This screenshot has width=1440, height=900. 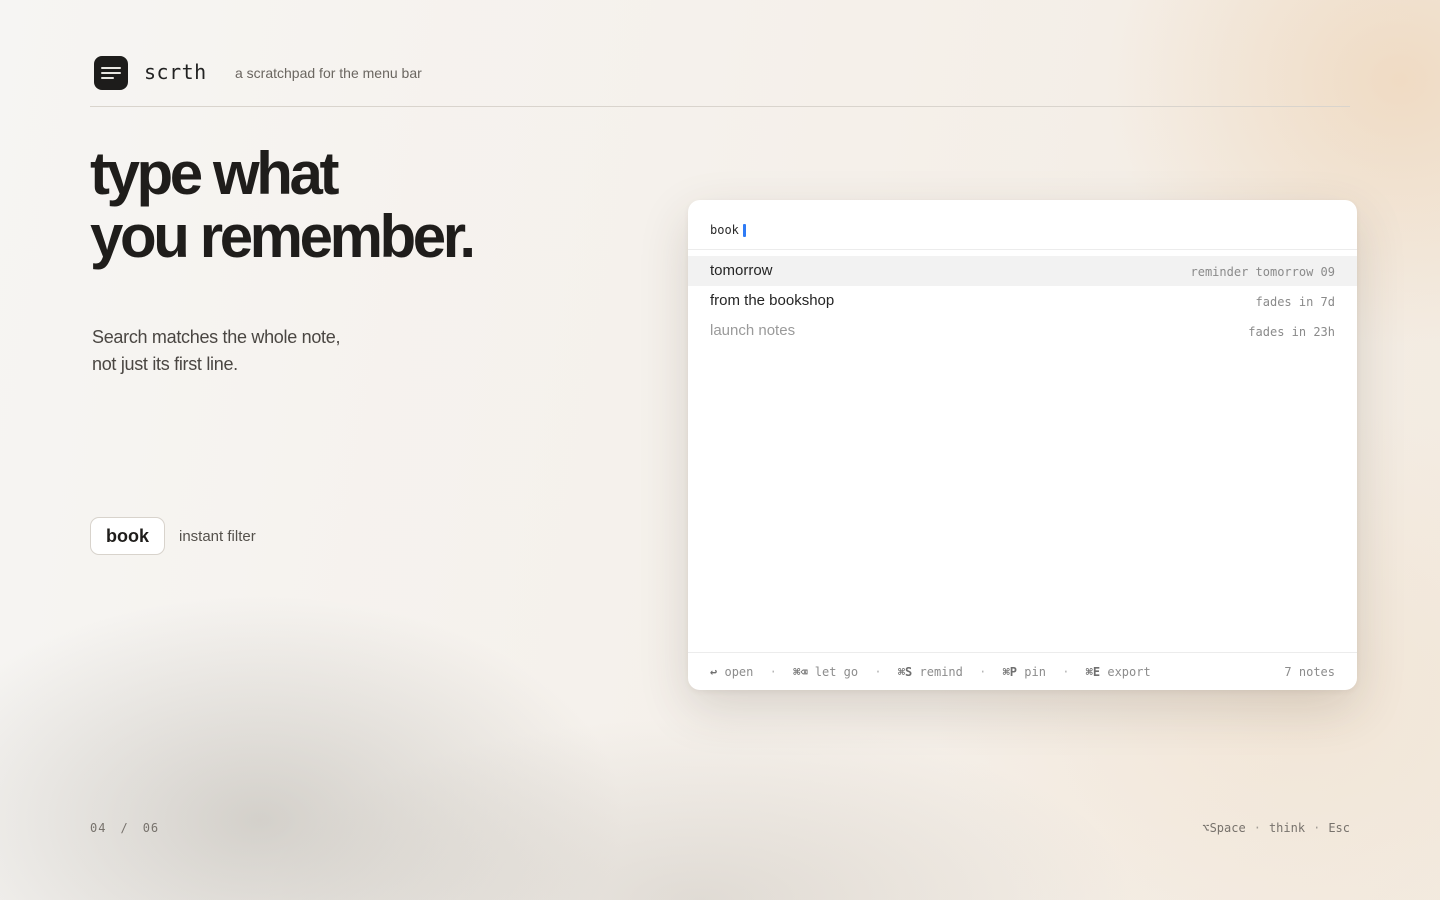 What do you see at coordinates (744, 230) in the screenshot?
I see `text-caret` at bounding box center [744, 230].